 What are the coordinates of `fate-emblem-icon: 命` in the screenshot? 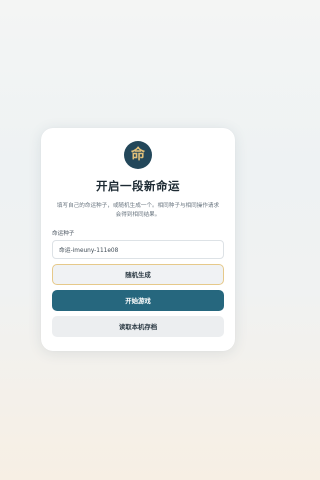 It's located at (138, 155).